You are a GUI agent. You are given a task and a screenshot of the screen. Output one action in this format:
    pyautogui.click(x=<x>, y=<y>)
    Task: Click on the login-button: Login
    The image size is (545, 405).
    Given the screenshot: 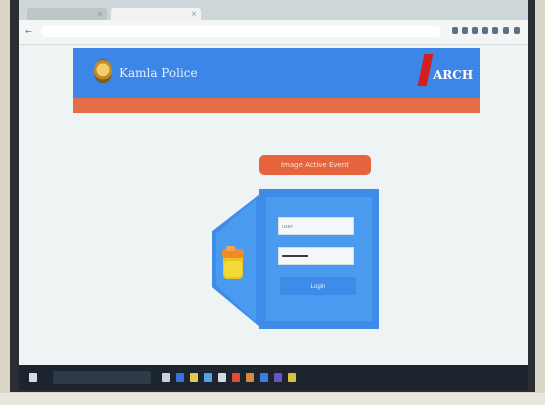 What is the action you would take?
    pyautogui.click(x=318, y=286)
    